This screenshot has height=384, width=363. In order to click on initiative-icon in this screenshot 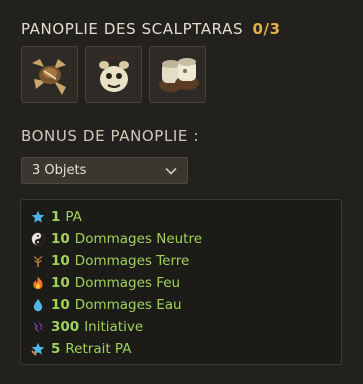, I will do `click(38, 327)`.